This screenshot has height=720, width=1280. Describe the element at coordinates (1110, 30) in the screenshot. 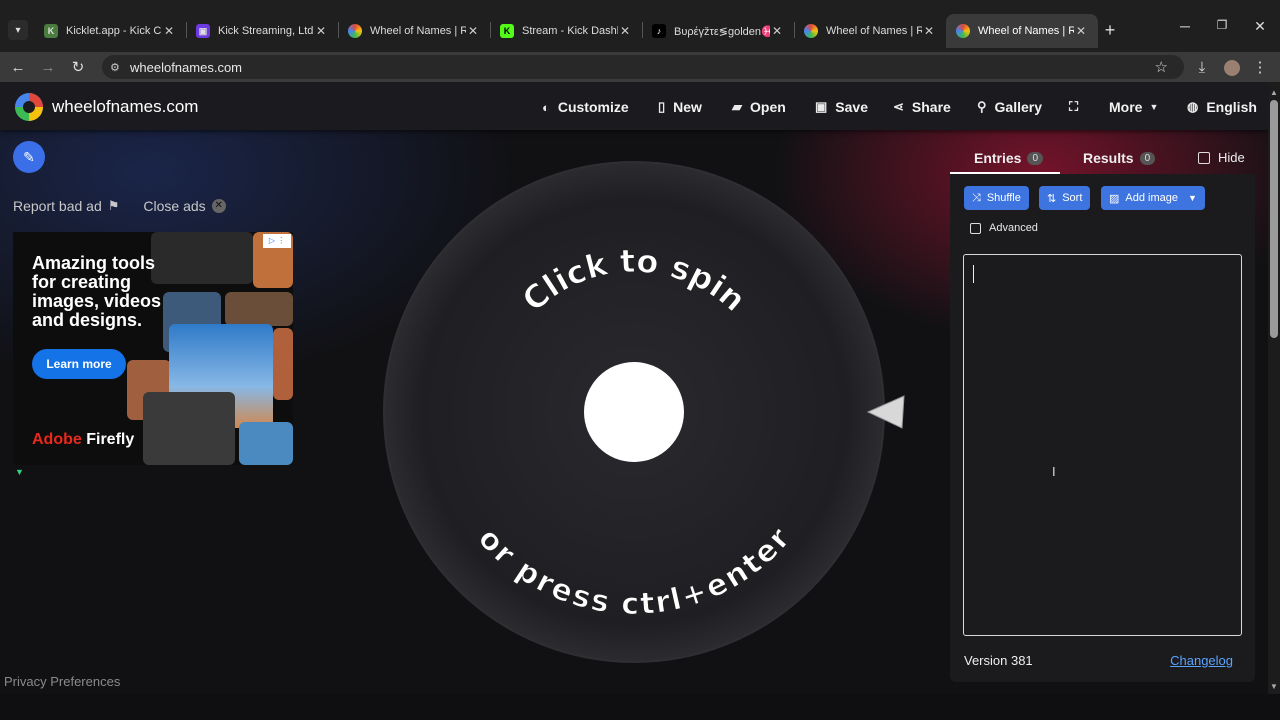

I see `new-tab-icon: +` at that location.